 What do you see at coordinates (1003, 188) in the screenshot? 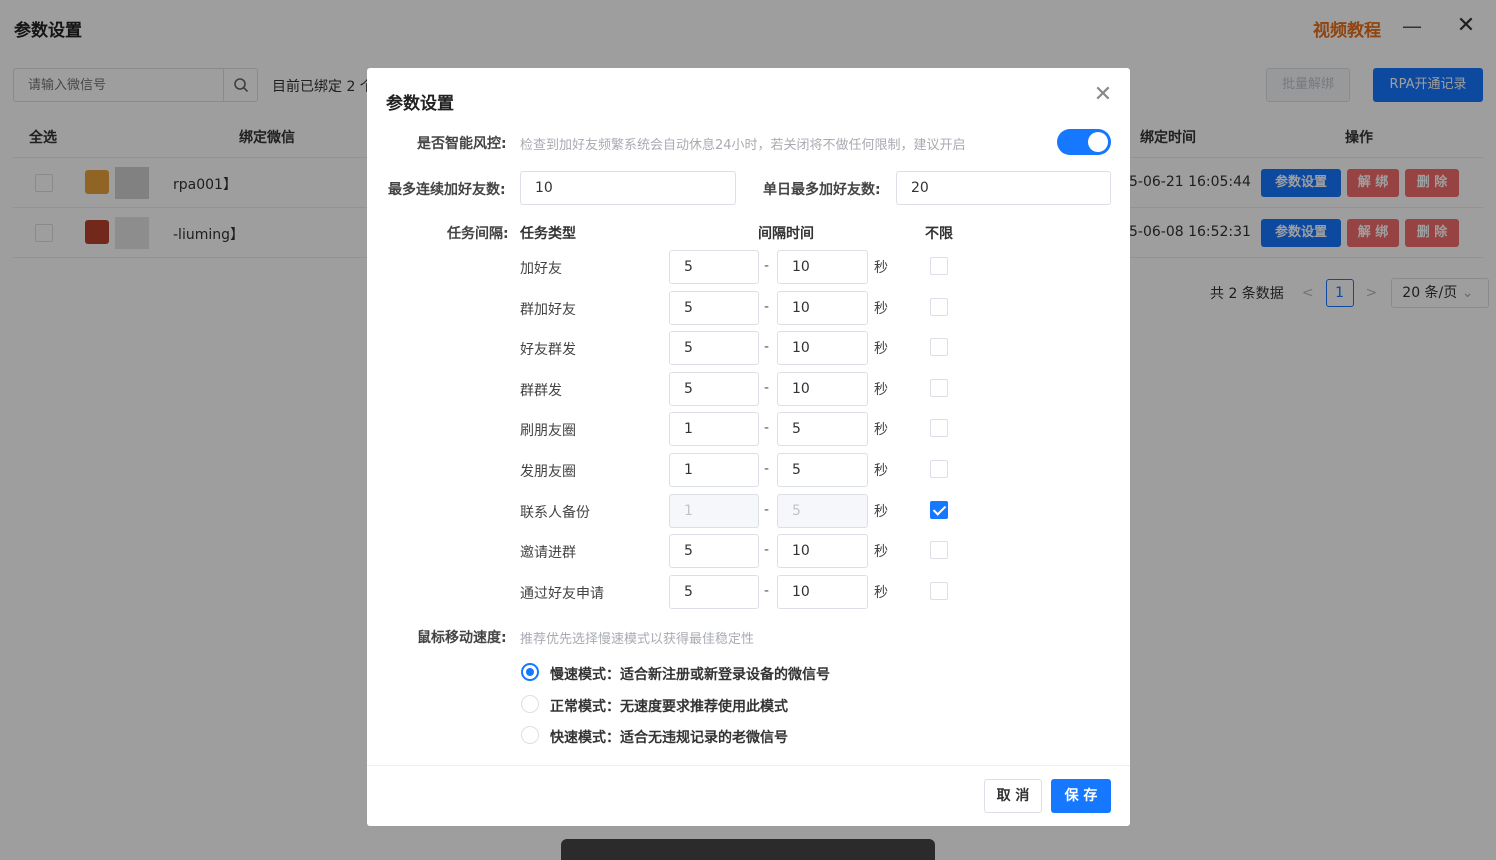
I see `daily-max-input: 20` at bounding box center [1003, 188].